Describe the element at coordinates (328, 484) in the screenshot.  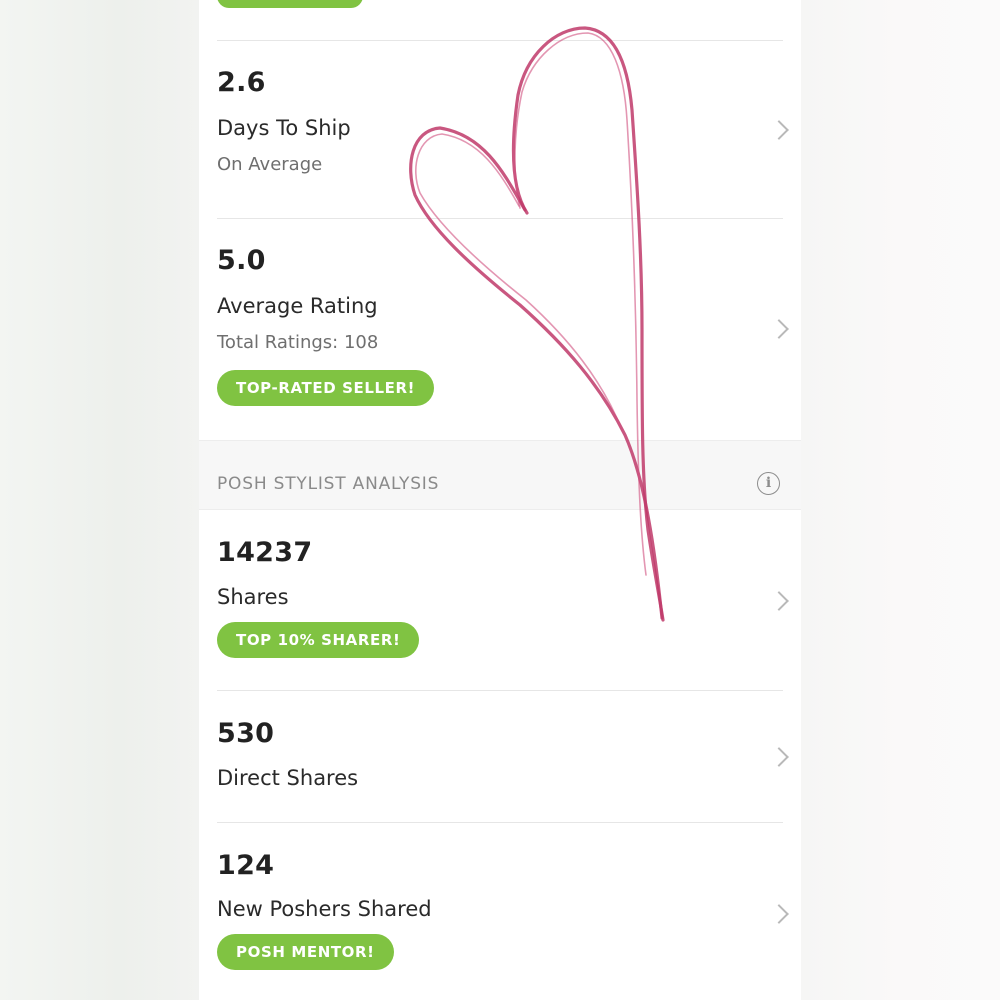
I see `section-title: POSH STYLIST ANALYSIS` at that location.